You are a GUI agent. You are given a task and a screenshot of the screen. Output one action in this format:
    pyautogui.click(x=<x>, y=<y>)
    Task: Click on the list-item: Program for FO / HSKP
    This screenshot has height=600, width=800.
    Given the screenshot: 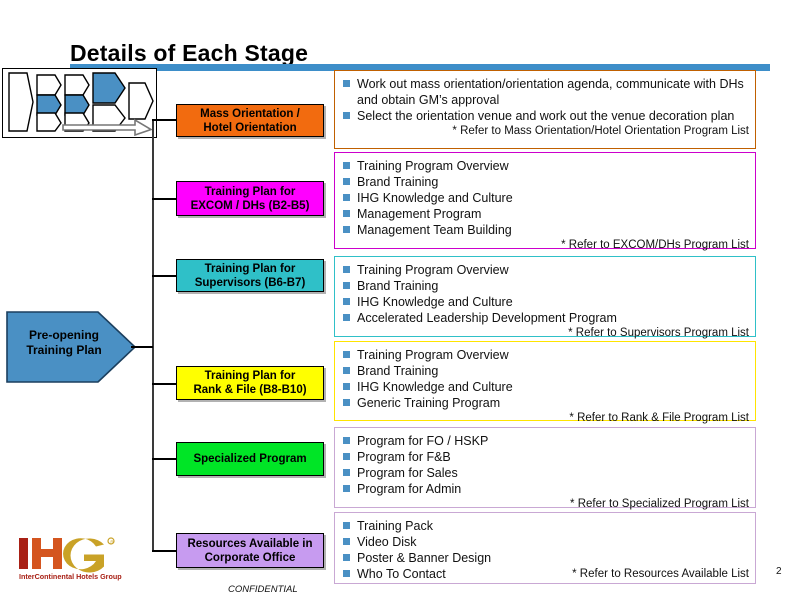 What is the action you would take?
    pyautogui.click(x=546, y=441)
    